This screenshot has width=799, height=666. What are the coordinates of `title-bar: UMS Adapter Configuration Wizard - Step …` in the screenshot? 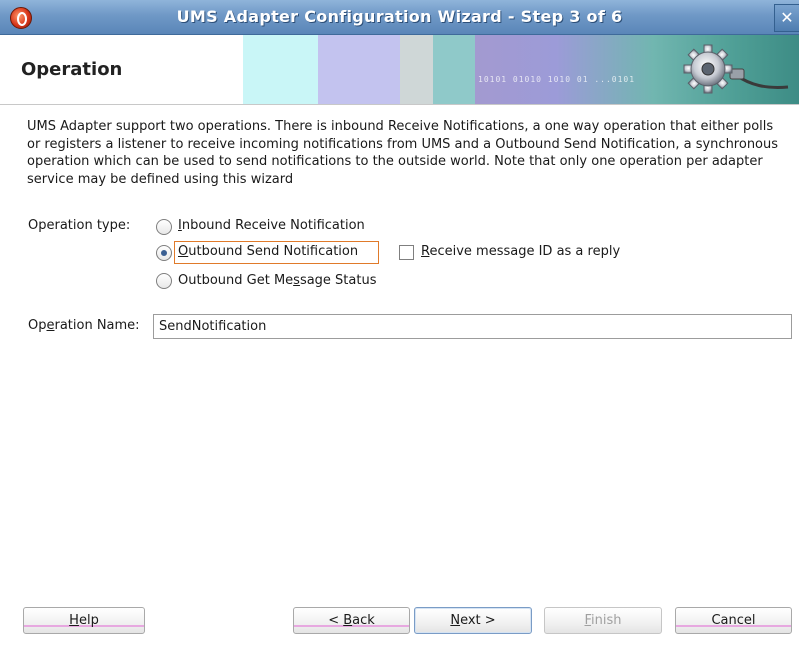 It's located at (399, 17).